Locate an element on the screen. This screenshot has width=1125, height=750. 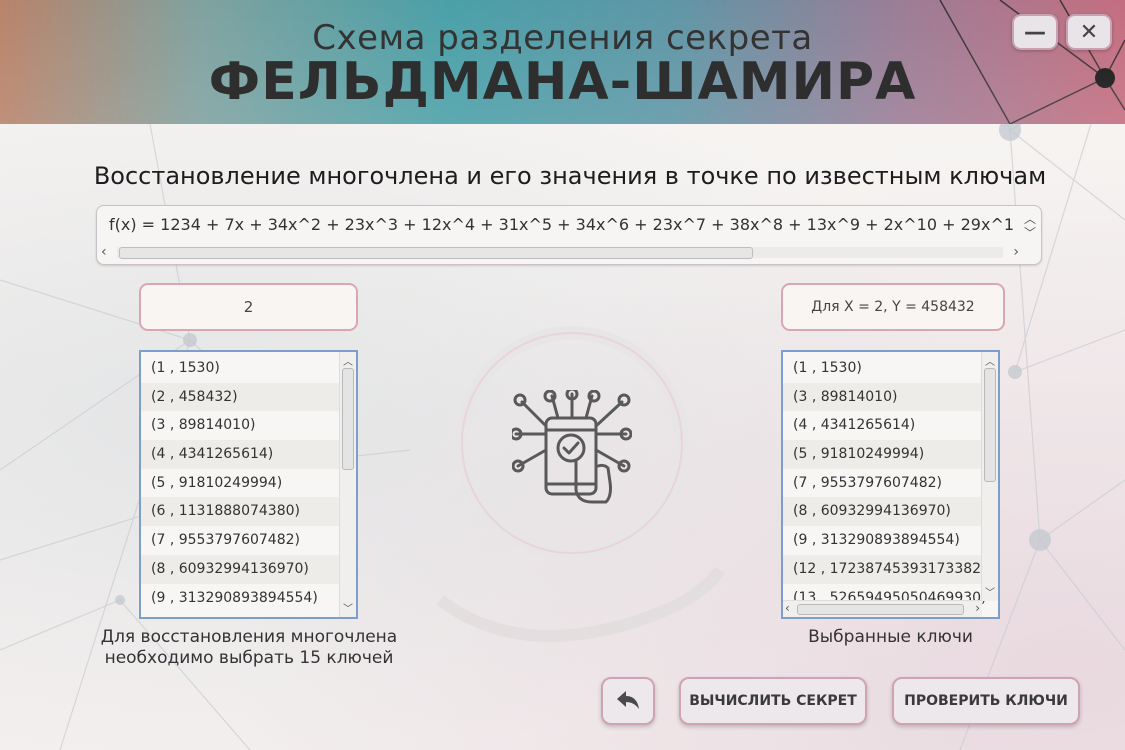
close-button: ✕ is located at coordinates (1089, 32).